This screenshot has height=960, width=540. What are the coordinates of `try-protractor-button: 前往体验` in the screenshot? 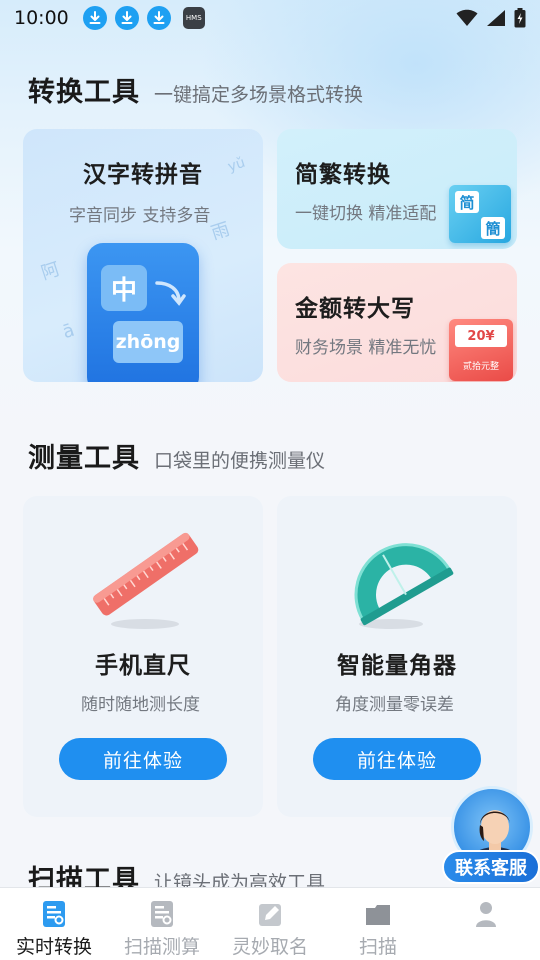 It's located at (397, 759).